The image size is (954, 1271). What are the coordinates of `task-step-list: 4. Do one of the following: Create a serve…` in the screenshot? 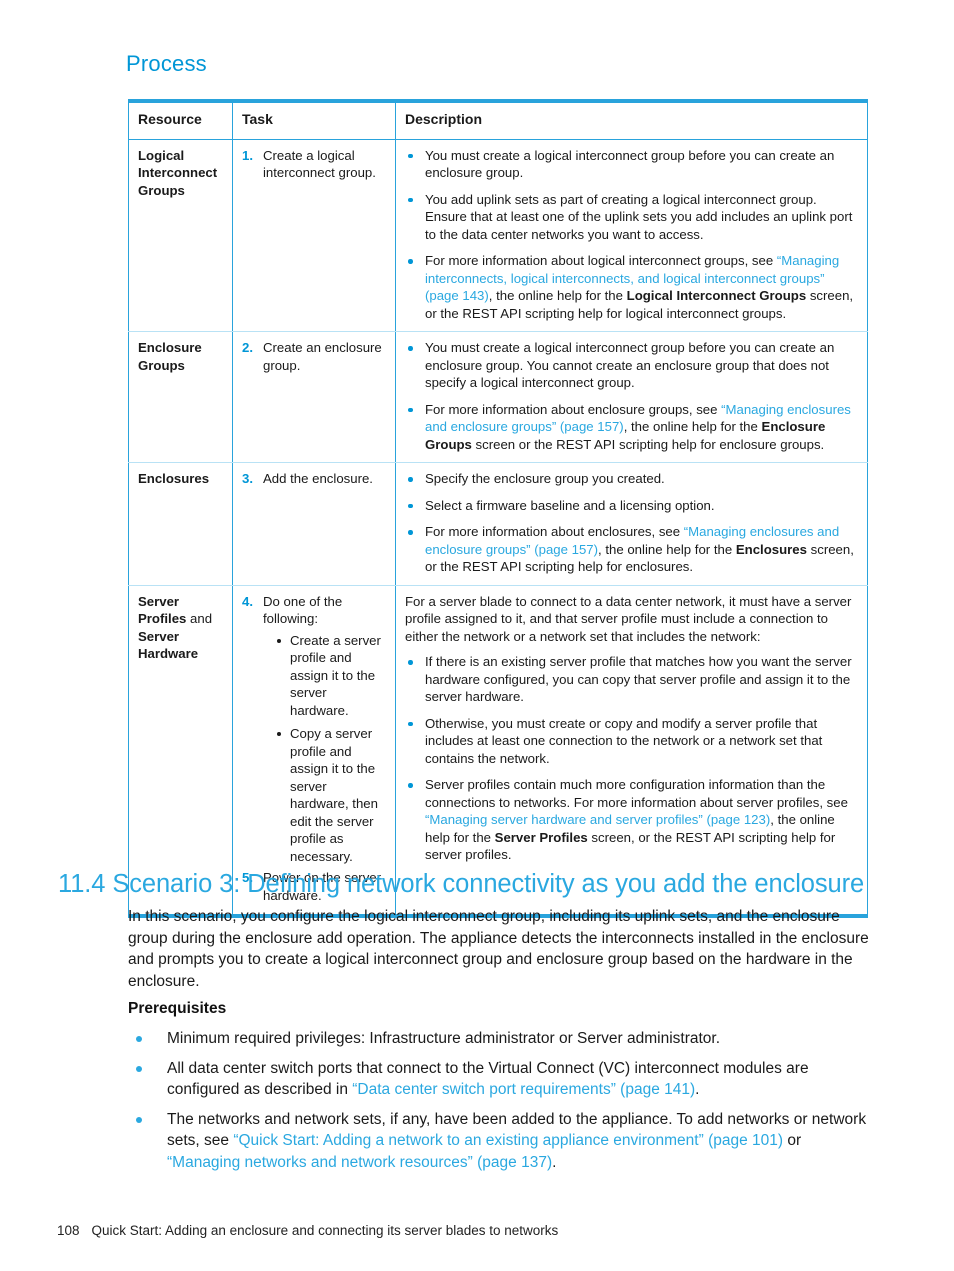 It's located at (314, 749).